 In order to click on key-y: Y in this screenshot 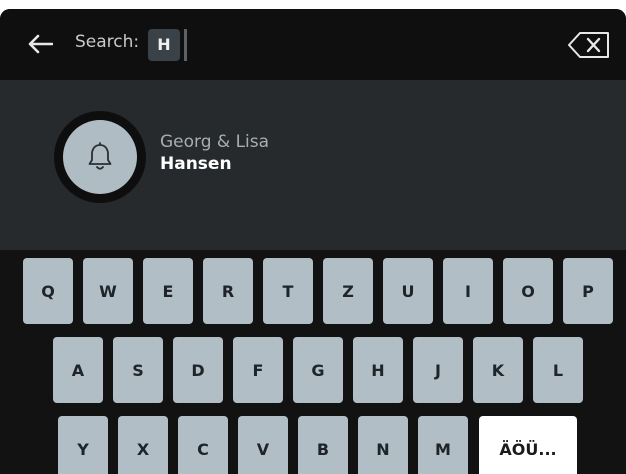, I will do `click(83, 445)`.